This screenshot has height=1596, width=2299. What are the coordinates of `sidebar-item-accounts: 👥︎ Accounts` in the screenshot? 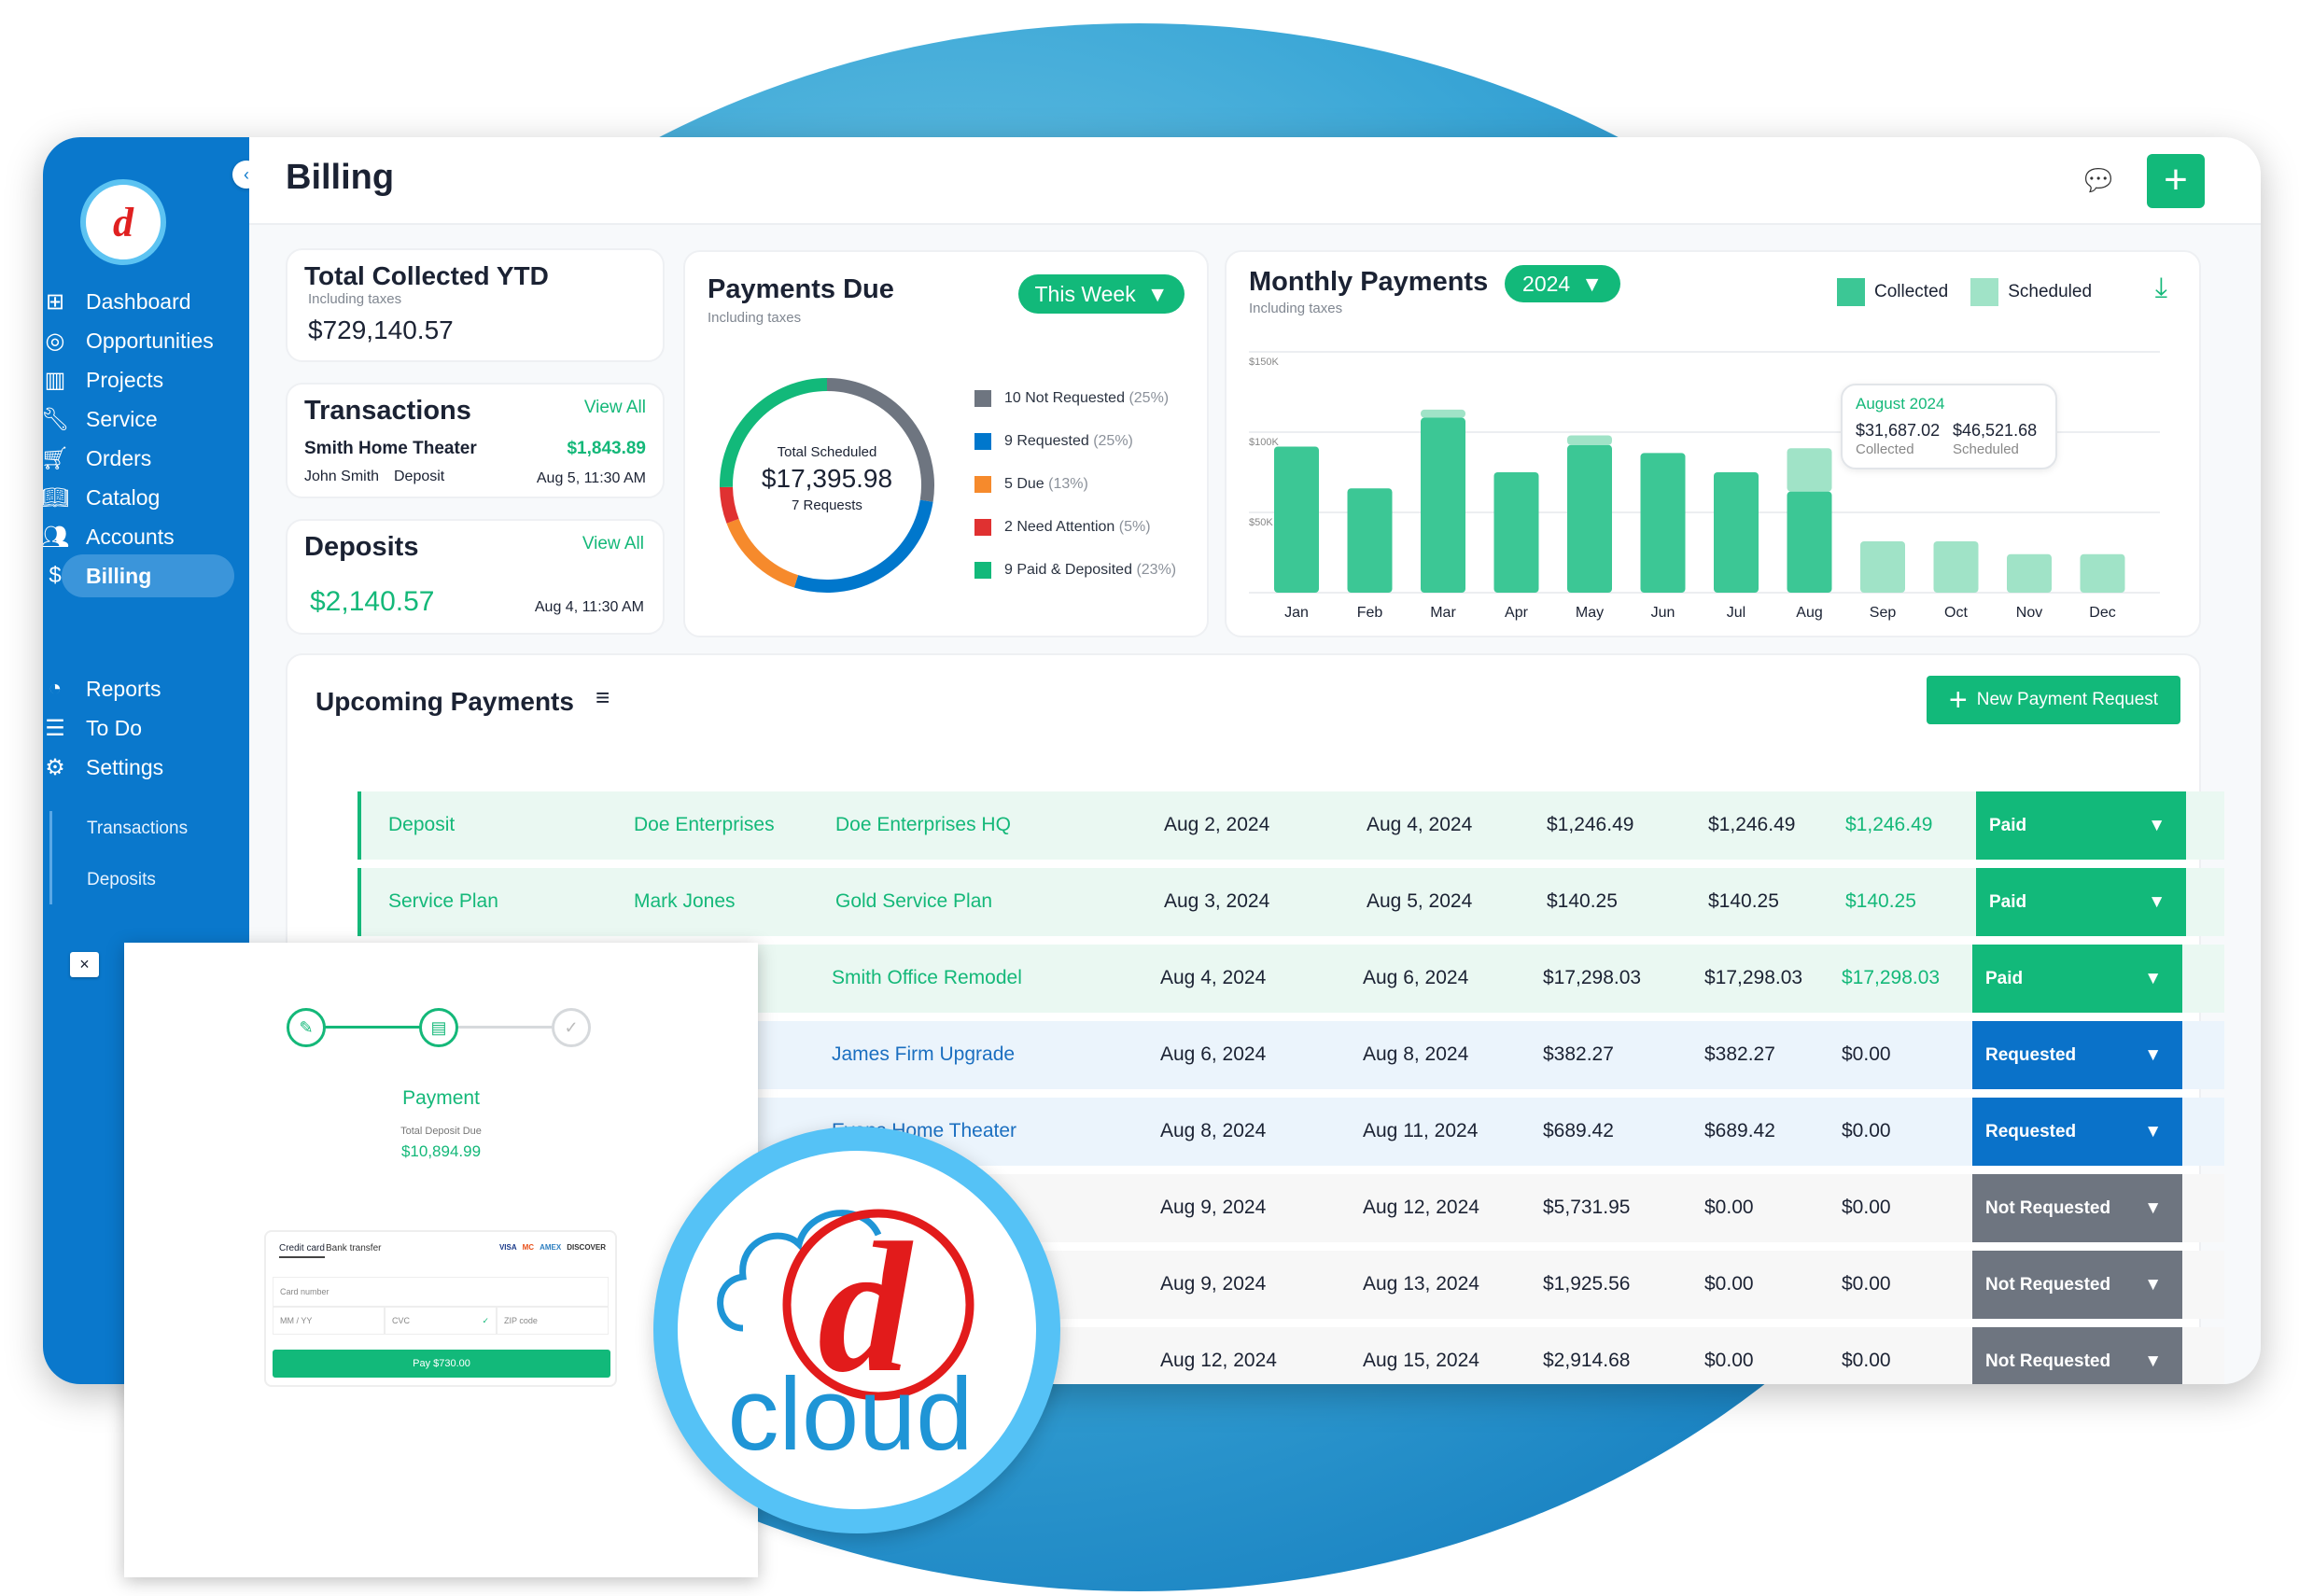 It's located at (146, 536).